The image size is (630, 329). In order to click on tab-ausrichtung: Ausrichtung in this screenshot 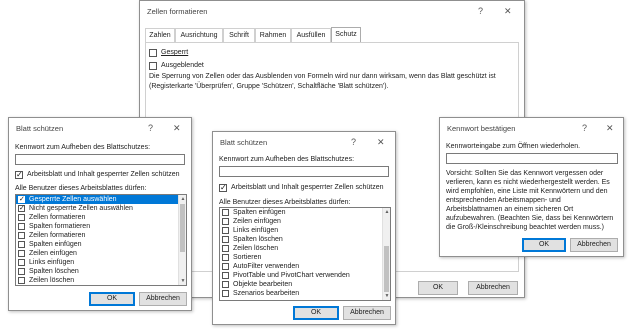, I will do `click(199, 35)`.